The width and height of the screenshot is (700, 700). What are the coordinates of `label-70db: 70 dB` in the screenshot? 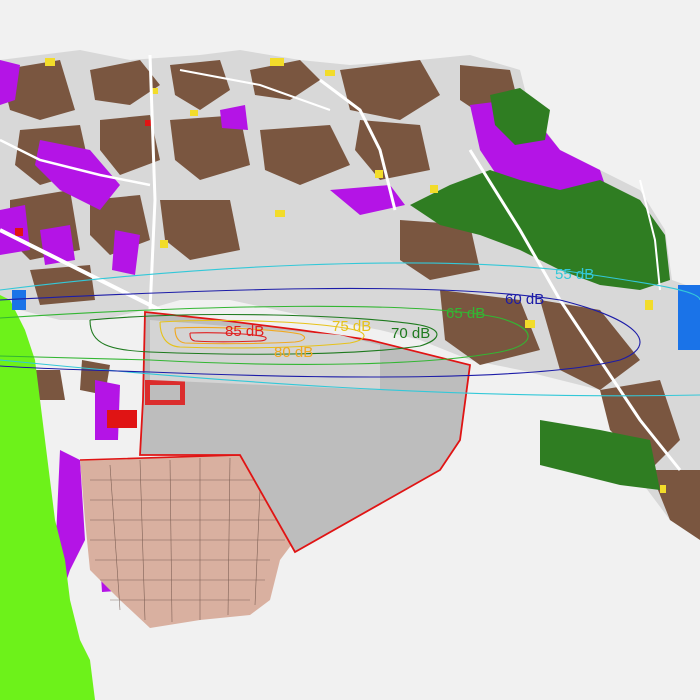 It's located at (410, 333).